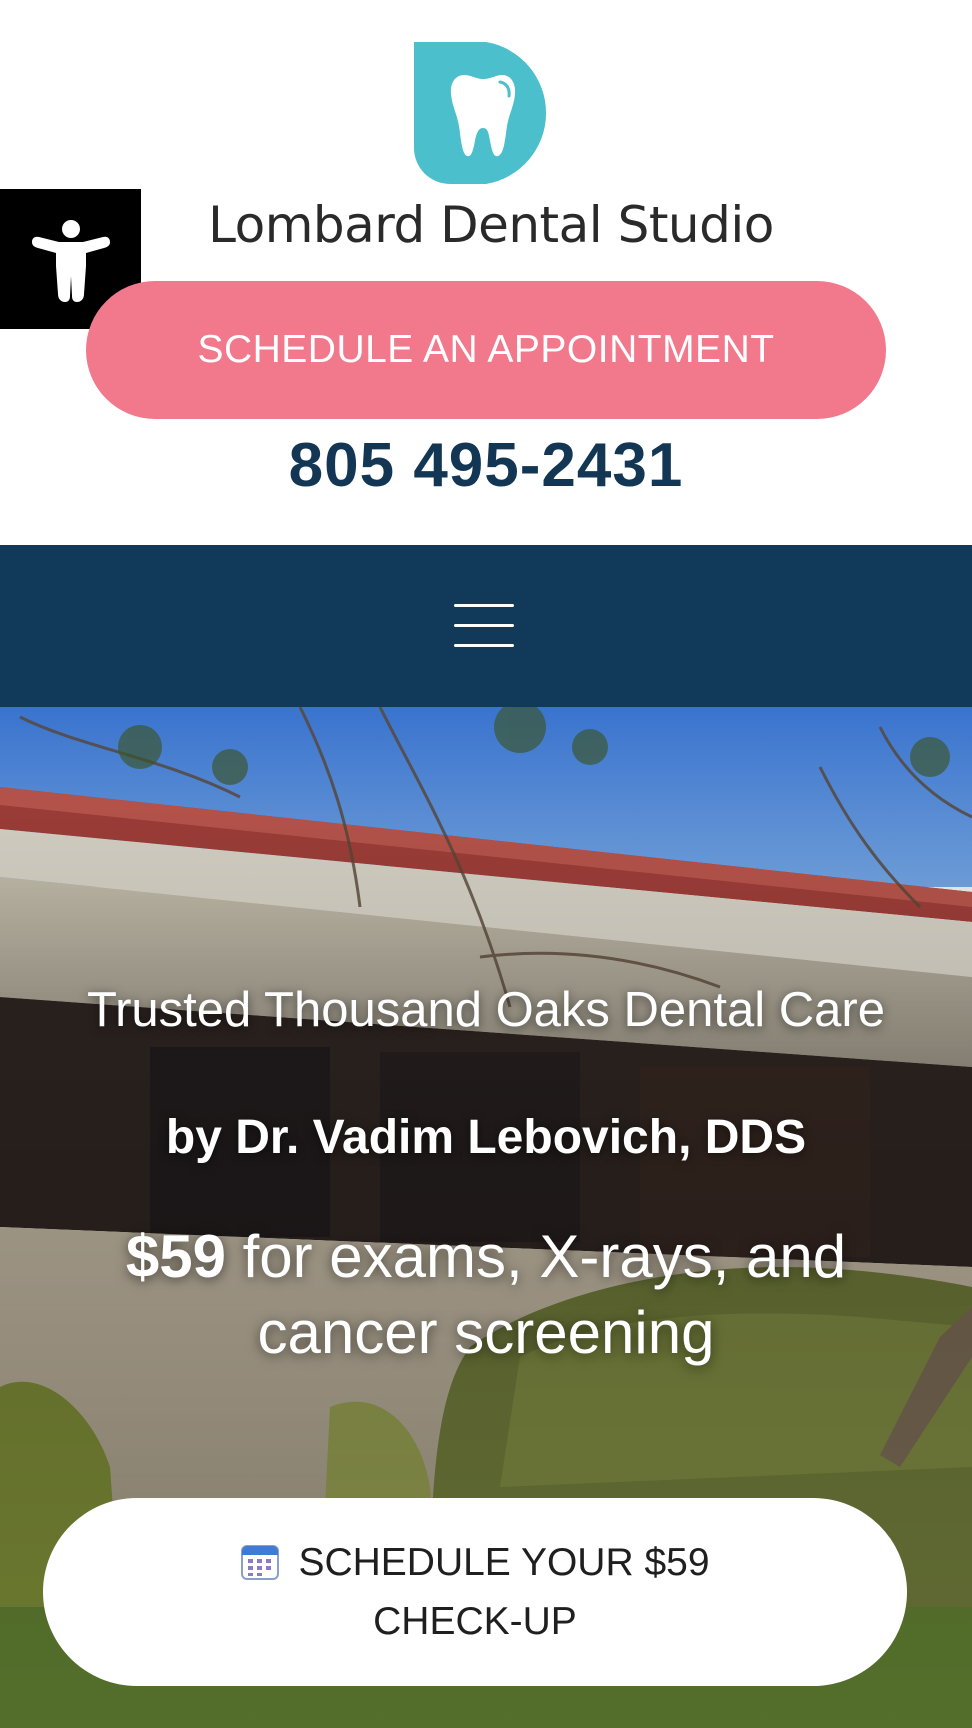 Image resolution: width=972 pixels, height=1728 pixels. I want to click on phone-number-link: 805 495-2431, so click(486, 465).